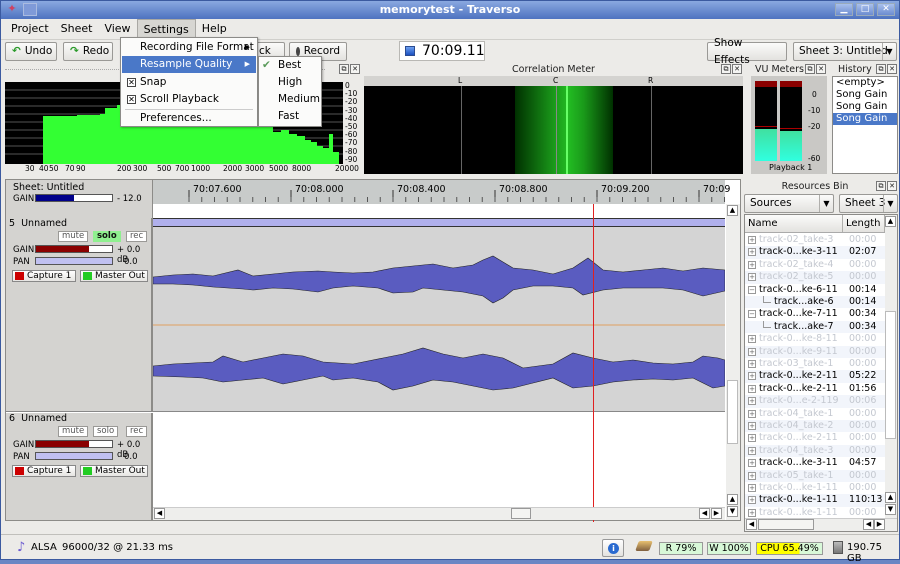  I want to click on resource-row: + track-04_take-2 00:00, so click(815, 426).